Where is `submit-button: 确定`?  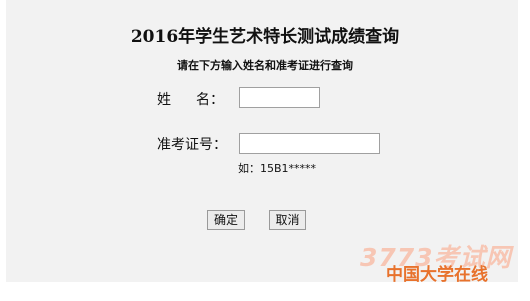 submit-button: 确定 is located at coordinates (226, 220).